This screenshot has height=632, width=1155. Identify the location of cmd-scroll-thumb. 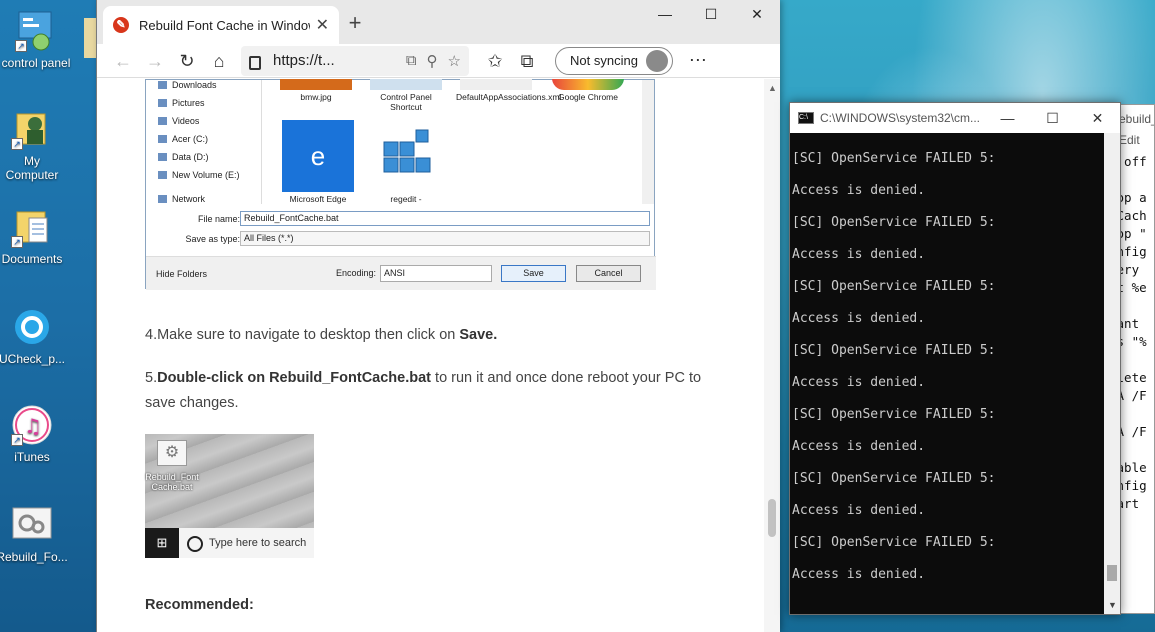
(1112, 573).